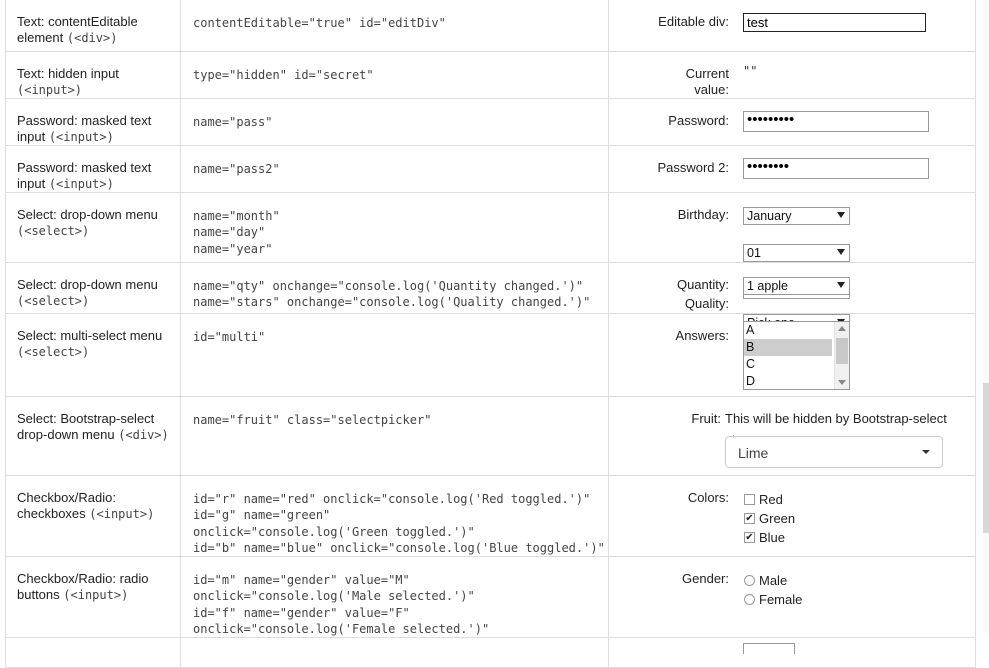 The height and width of the screenshot is (668, 989). Describe the element at coordinates (233, 122) in the screenshot. I see `row-attributes: name="pass"` at that location.